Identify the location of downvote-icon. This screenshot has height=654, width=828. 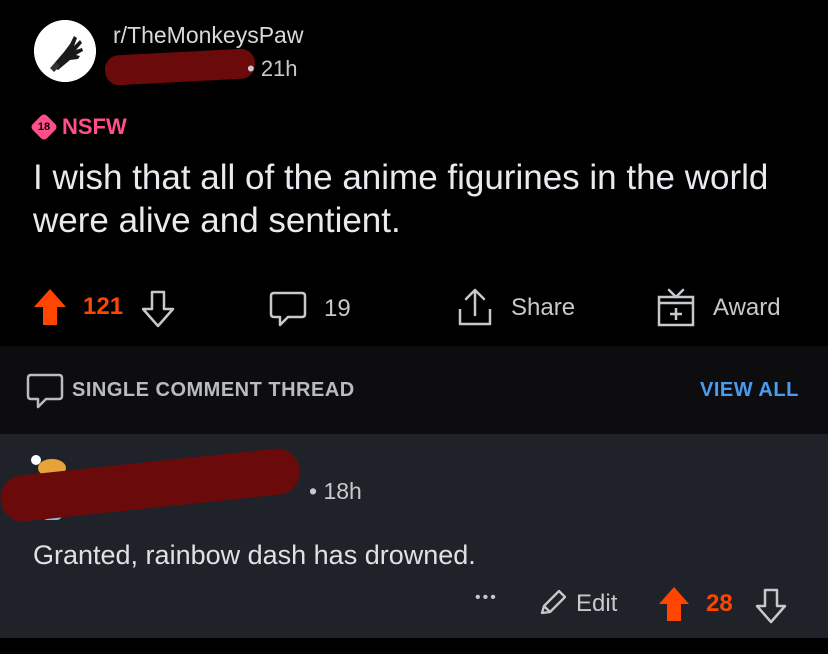
(158, 309).